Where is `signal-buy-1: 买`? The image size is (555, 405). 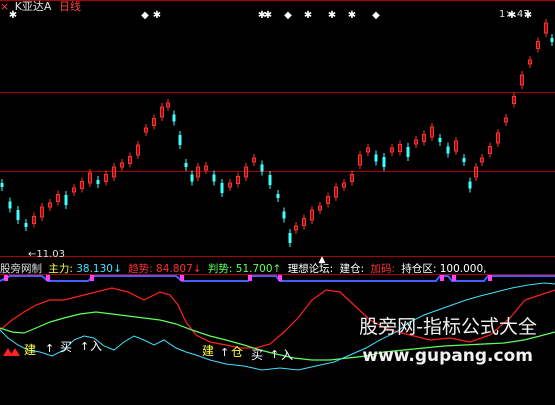
signal-buy-1: 买 is located at coordinates (66, 347).